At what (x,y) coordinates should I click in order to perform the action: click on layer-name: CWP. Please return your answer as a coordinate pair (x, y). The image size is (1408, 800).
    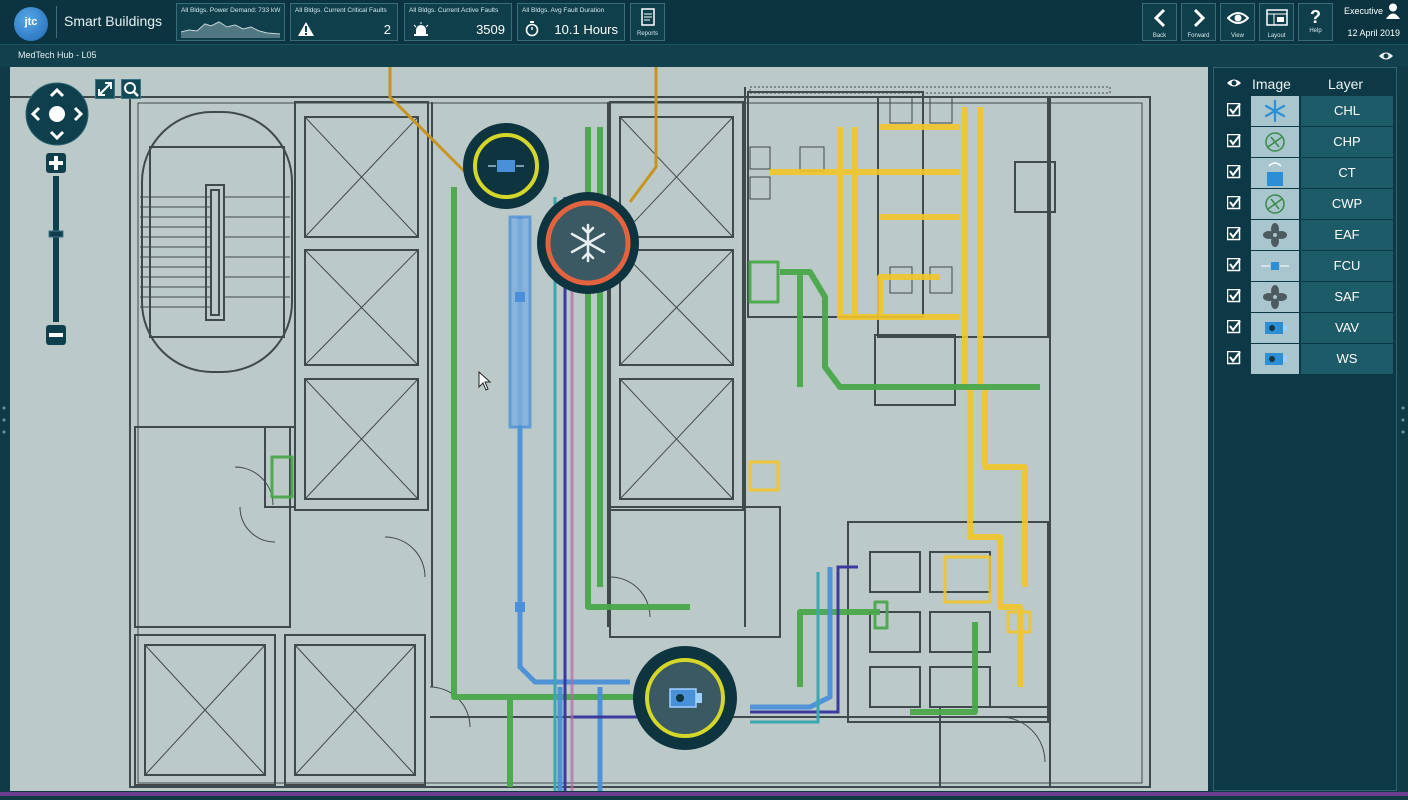
    Looking at the image, I should click on (1347, 204).